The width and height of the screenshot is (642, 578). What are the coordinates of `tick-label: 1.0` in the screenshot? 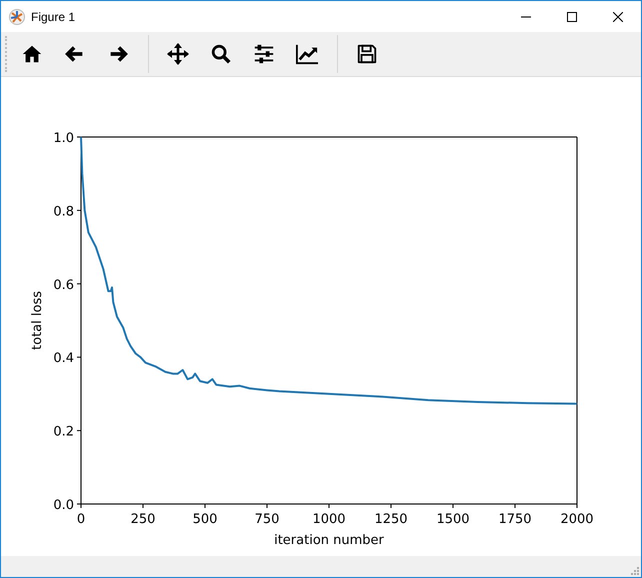 It's located at (63, 138).